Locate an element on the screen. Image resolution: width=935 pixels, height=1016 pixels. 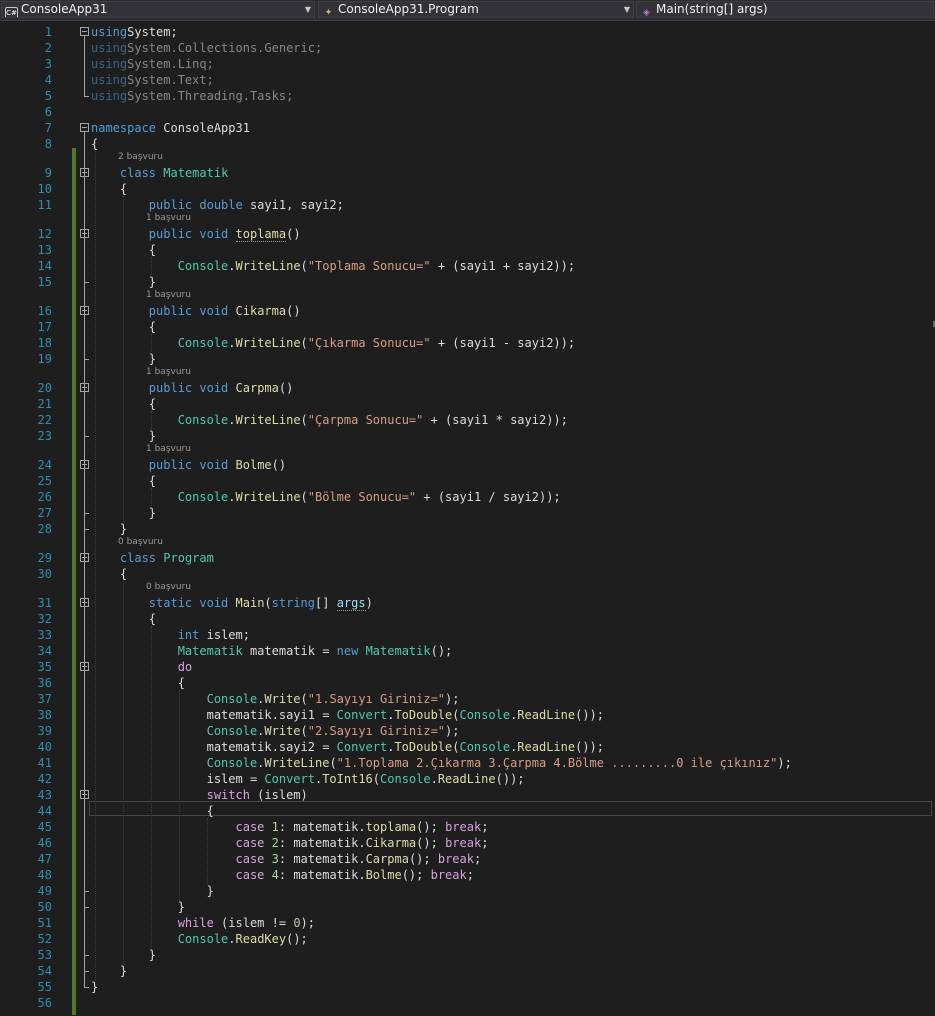
code-line: 49 } is located at coordinates (467, 891).